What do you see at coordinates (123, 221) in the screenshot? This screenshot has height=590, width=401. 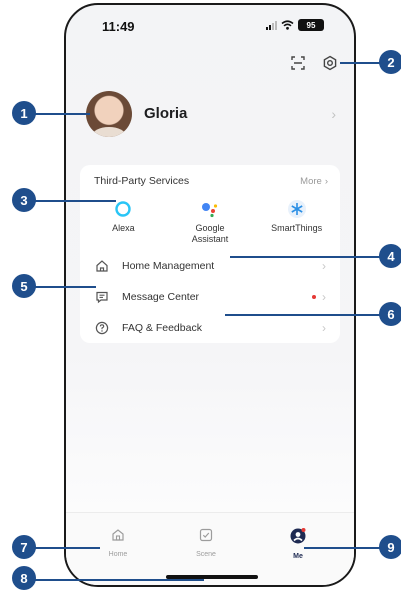 I see `service-alexa: Alexa` at bounding box center [123, 221].